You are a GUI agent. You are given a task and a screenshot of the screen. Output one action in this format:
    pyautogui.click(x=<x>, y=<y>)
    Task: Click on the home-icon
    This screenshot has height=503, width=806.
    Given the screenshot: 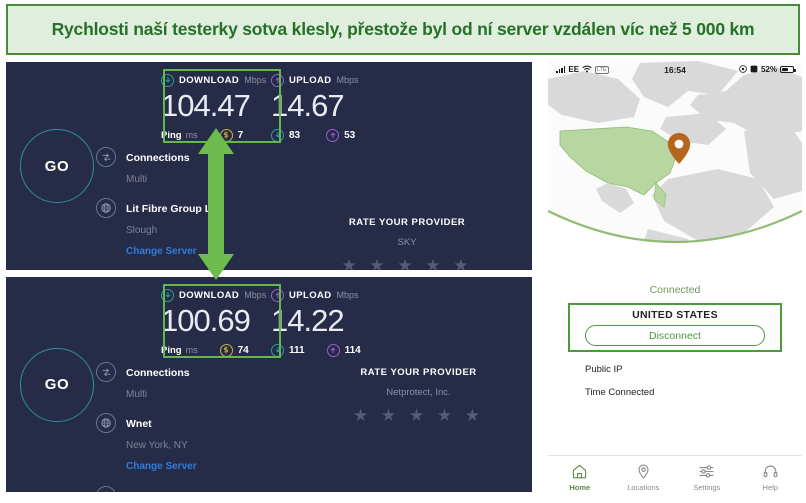 What is the action you would take?
    pyautogui.click(x=579, y=471)
    